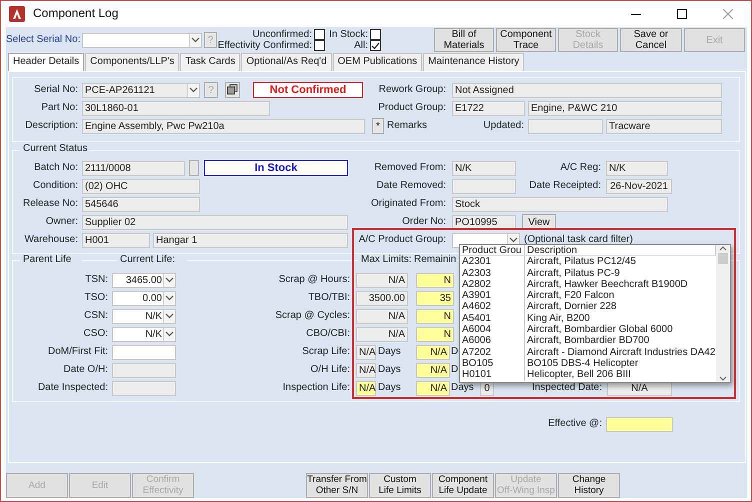 The height and width of the screenshot is (502, 752). What do you see at coordinates (377, 62) in the screenshot?
I see `tab: OEM Publications` at bounding box center [377, 62].